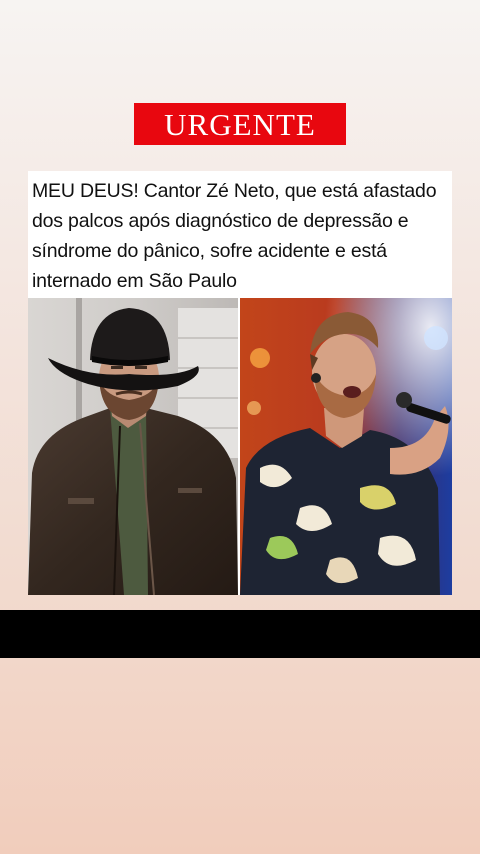  Describe the element at coordinates (240, 634) in the screenshot. I see `black-divider-bar` at that location.